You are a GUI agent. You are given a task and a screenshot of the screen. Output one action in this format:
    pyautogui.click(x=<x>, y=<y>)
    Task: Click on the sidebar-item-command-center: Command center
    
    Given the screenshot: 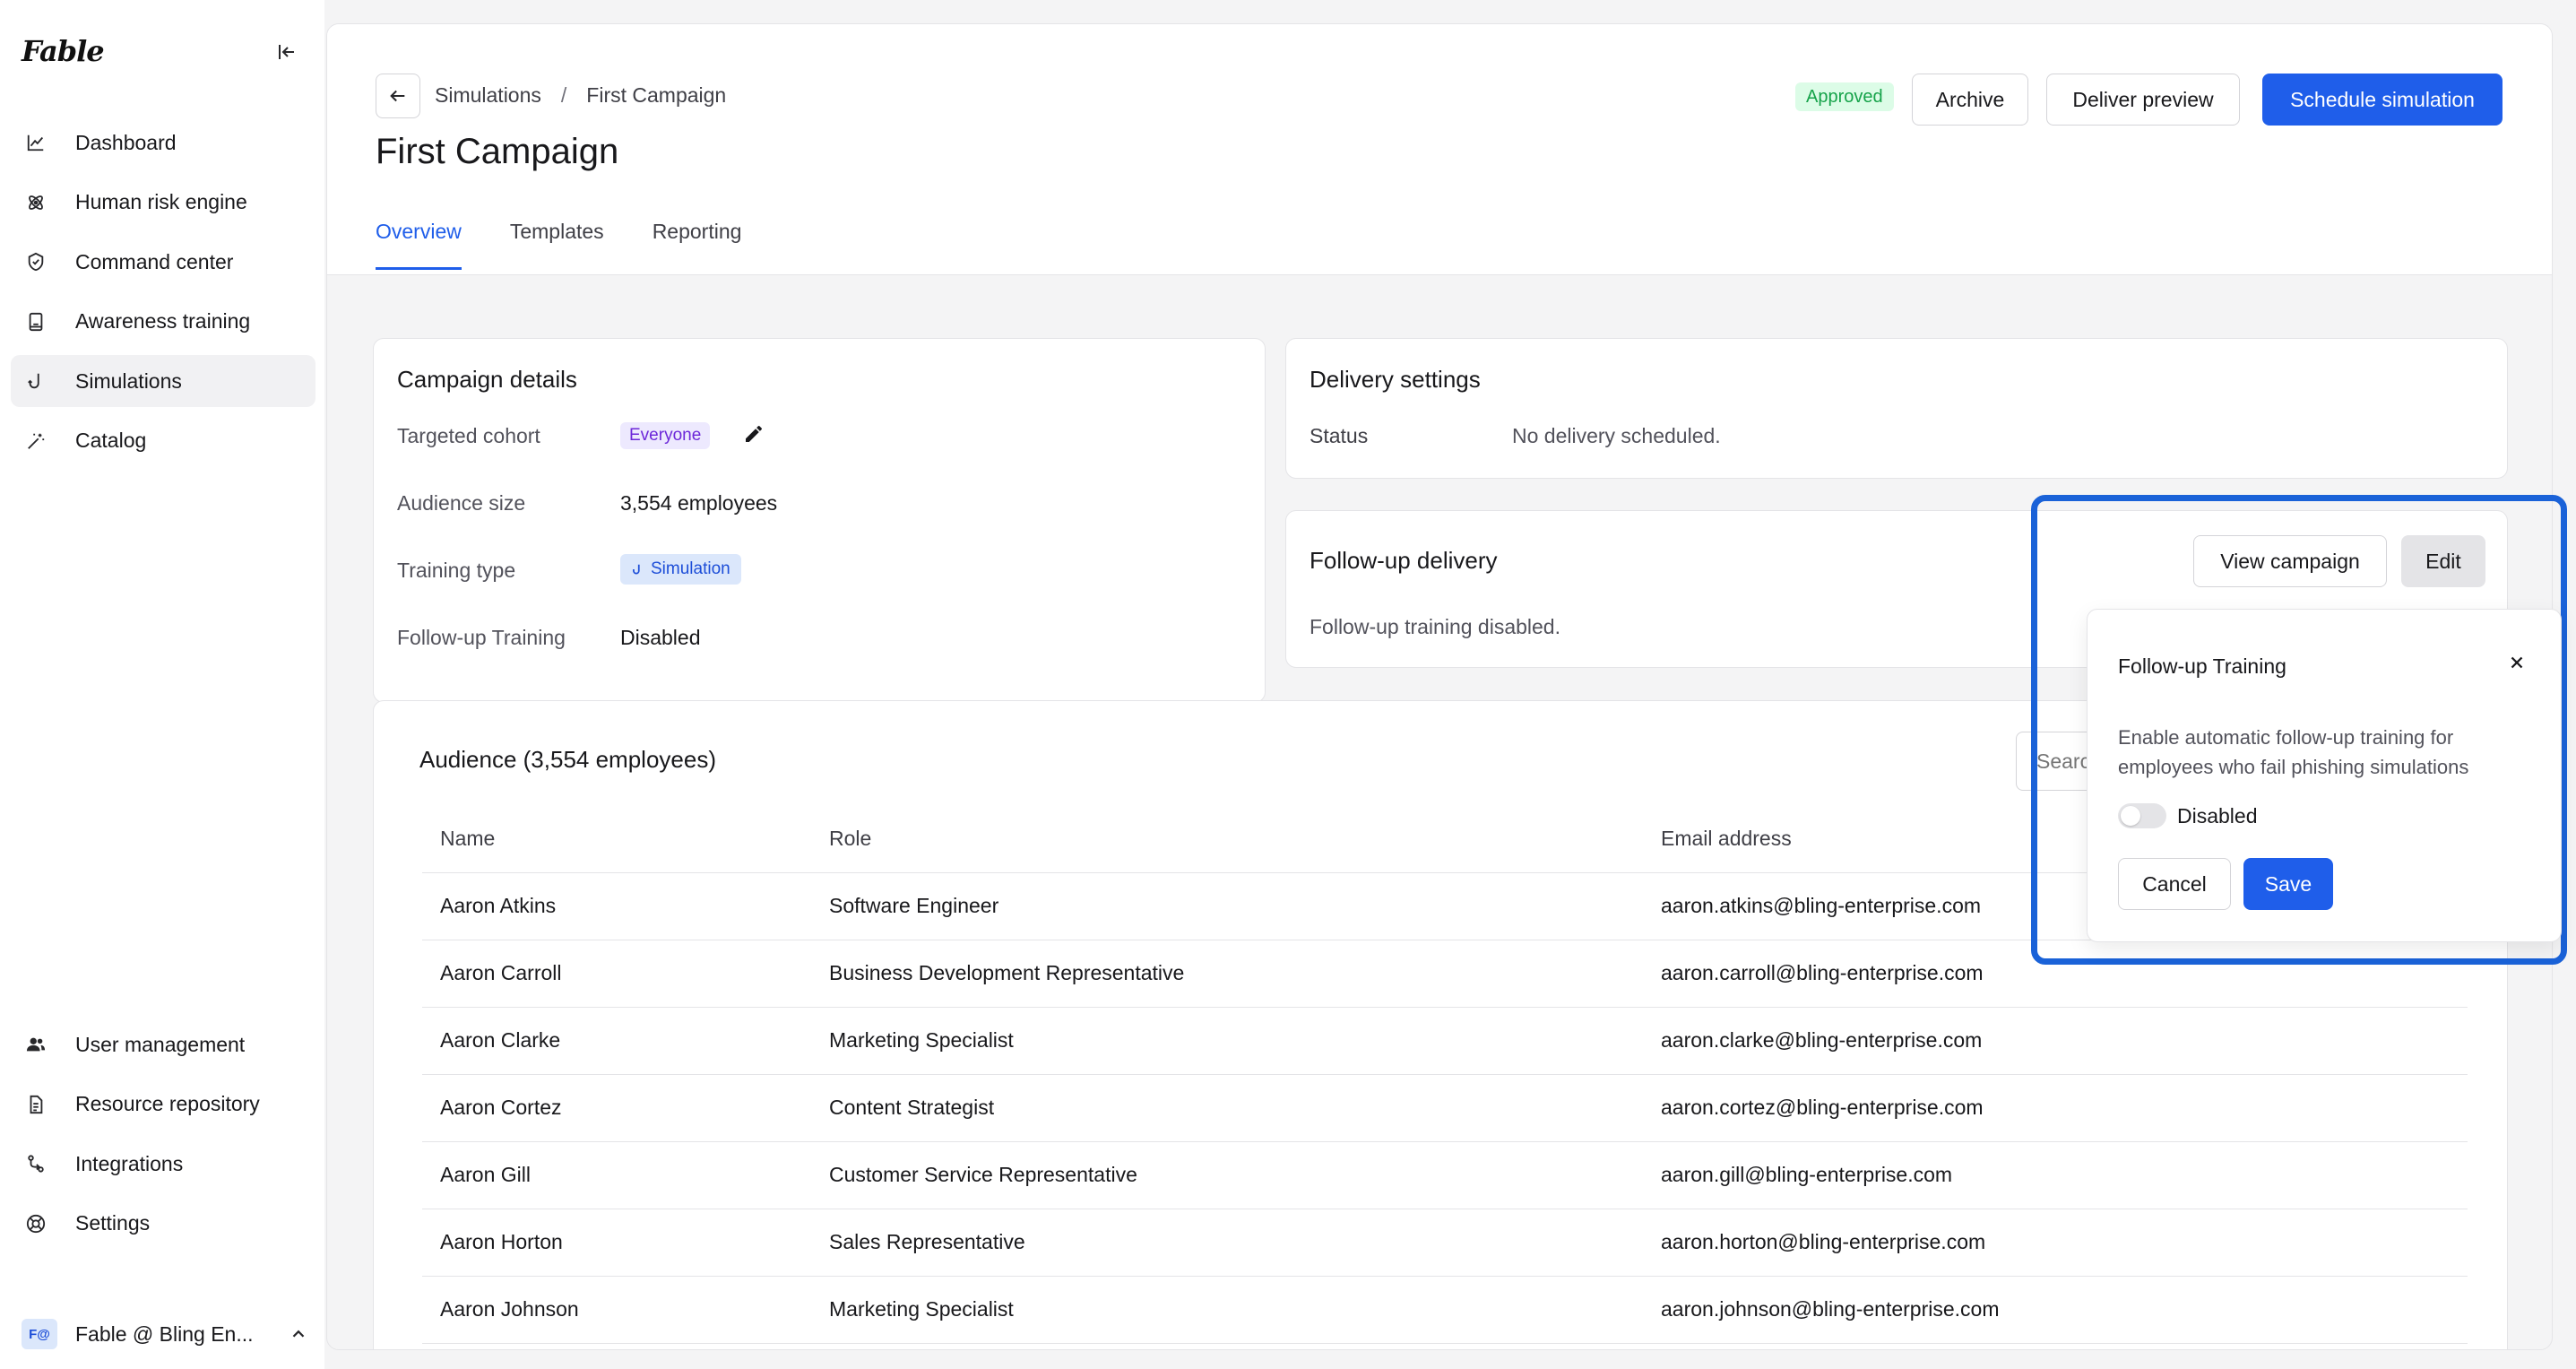 What is the action you would take?
    pyautogui.click(x=163, y=262)
    